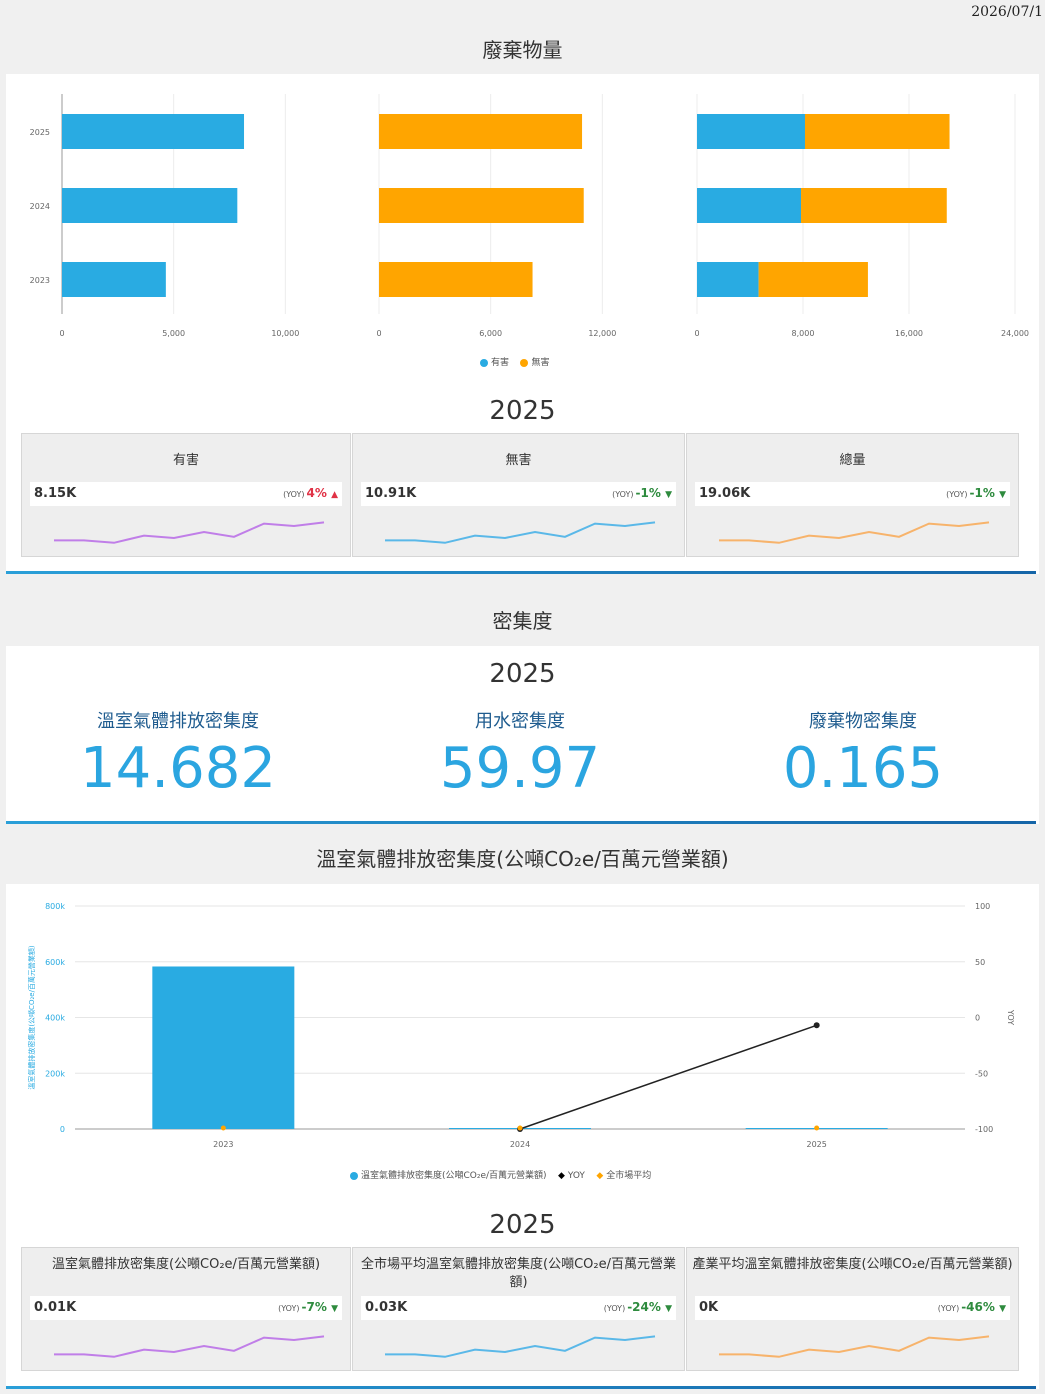  What do you see at coordinates (522, 674) in the screenshot?
I see `density-year-heading: 2025` at bounding box center [522, 674].